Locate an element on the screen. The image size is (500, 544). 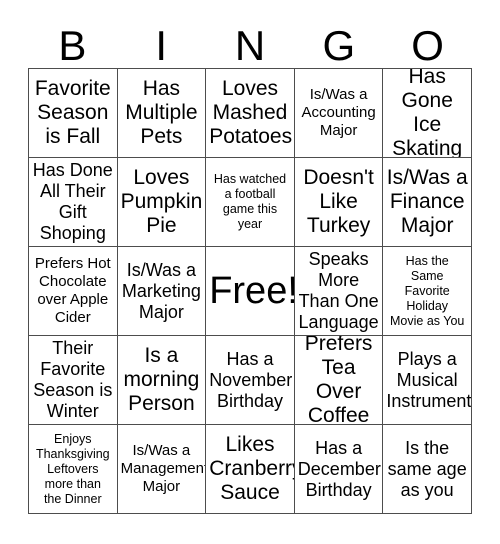
bingo-cell-label: Has a December Birthday is located at coordinates (339, 468).